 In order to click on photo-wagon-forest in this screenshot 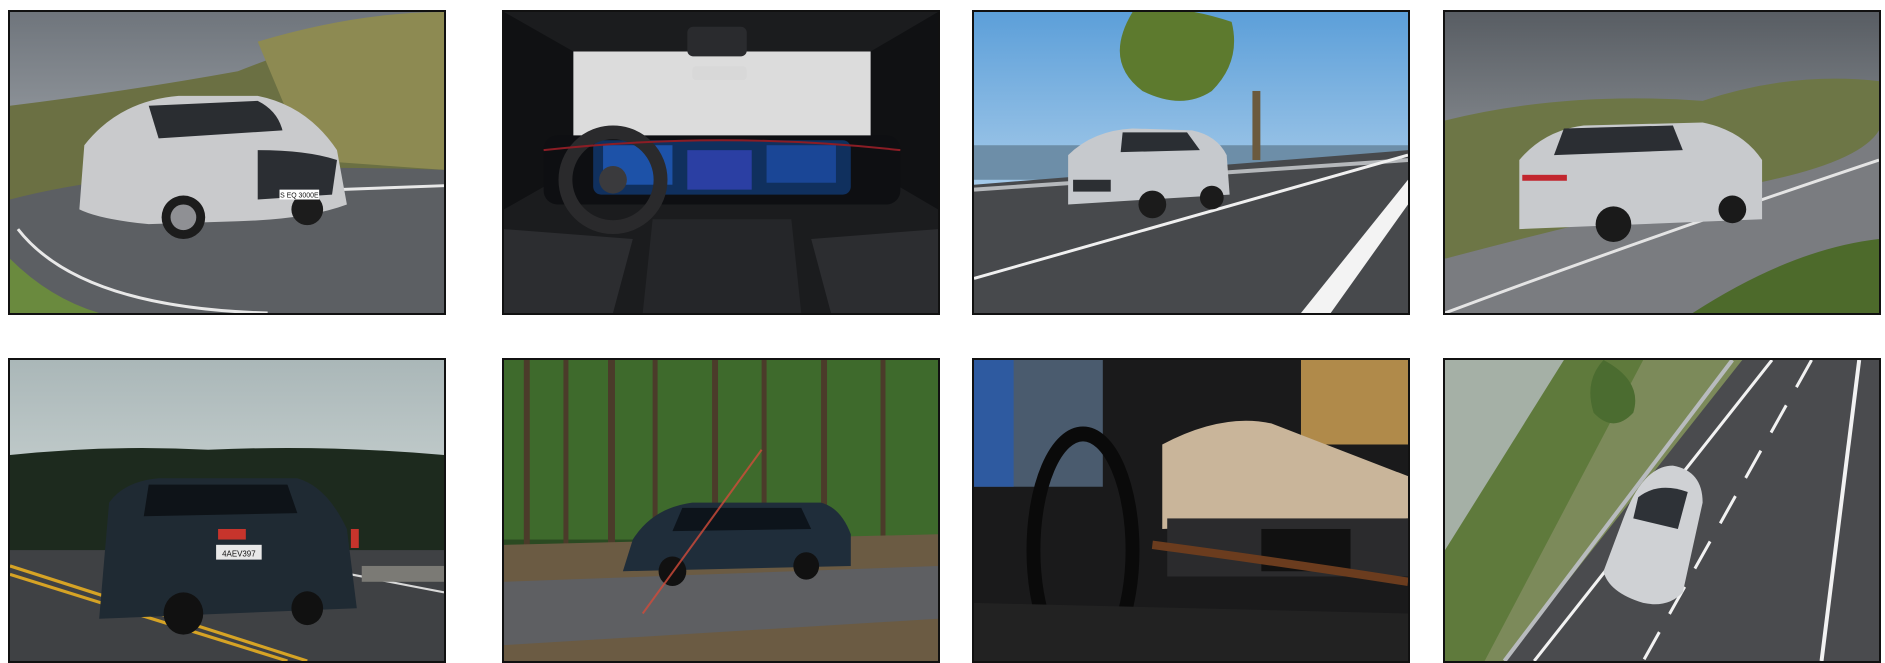, I will do `click(721, 510)`.